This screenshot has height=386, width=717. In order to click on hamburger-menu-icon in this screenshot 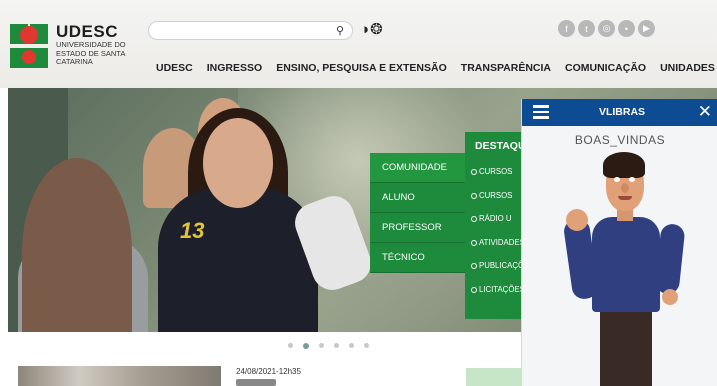, I will do `click(541, 112)`.